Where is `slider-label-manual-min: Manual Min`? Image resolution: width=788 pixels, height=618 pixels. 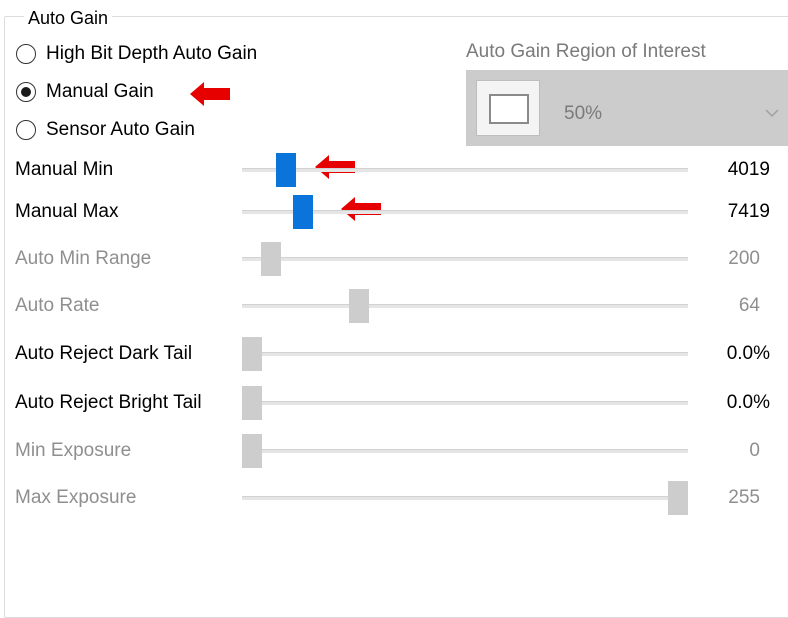 slider-label-manual-min: Manual Min is located at coordinates (64, 169).